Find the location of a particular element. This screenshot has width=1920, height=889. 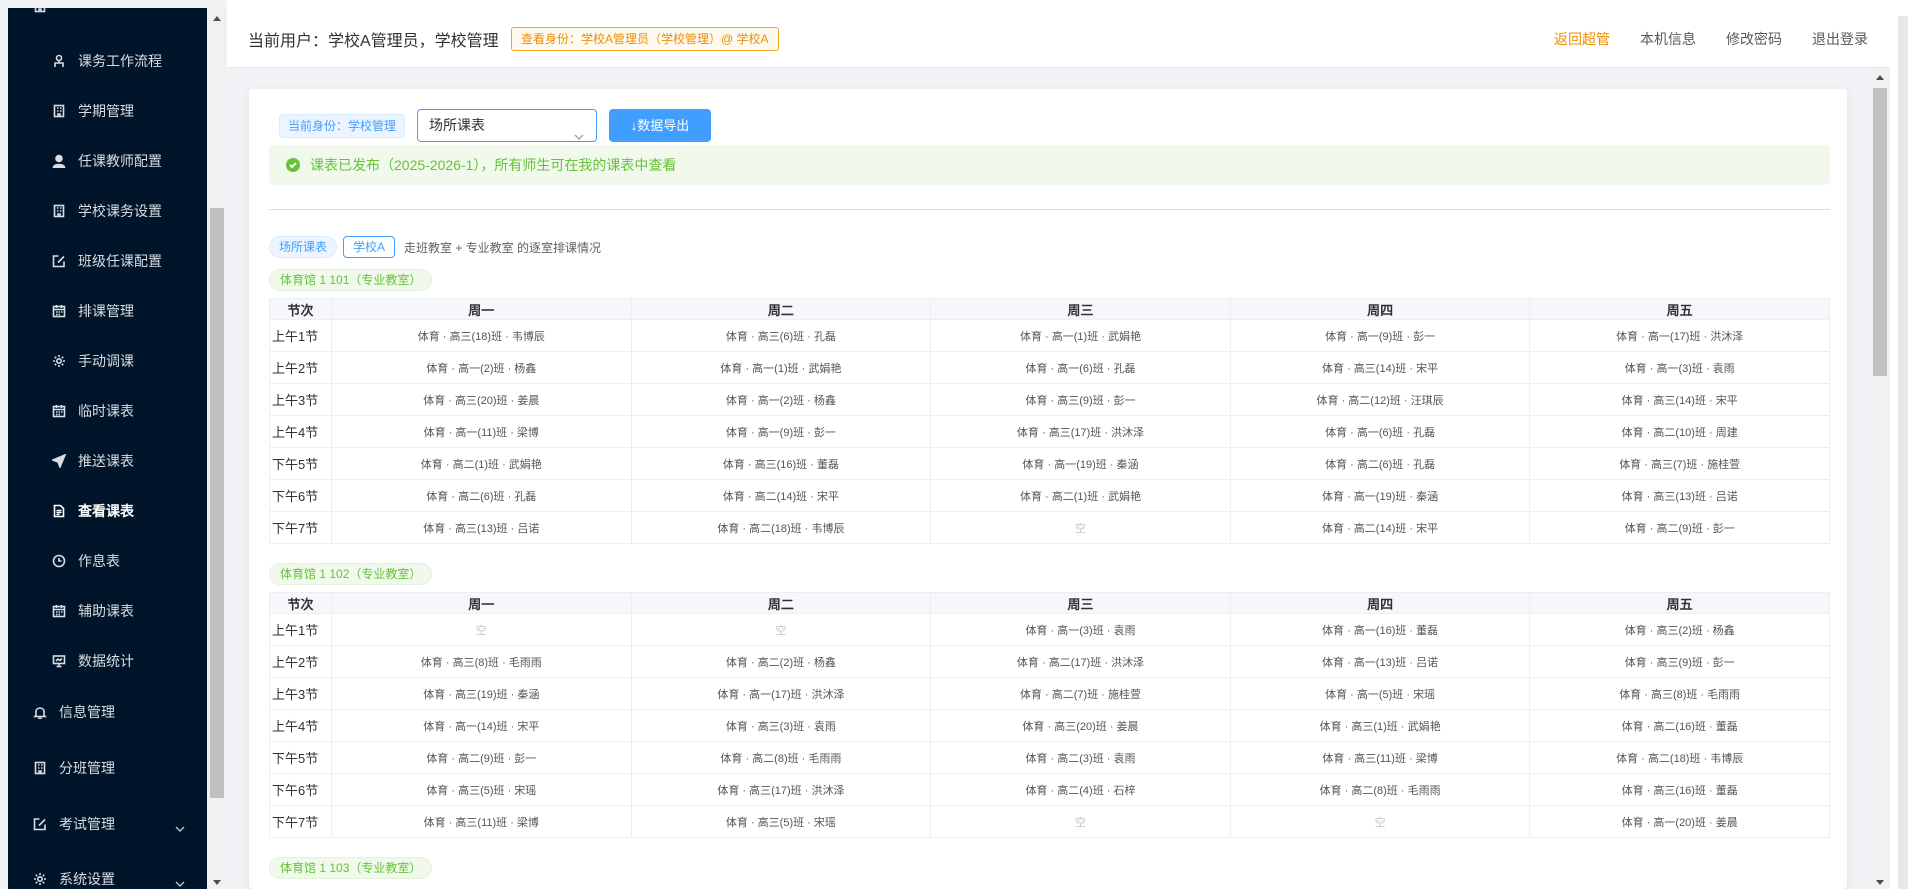

lesson-cell: 体育 · 高三(2)班 · 杨鑫 is located at coordinates (1679, 629).